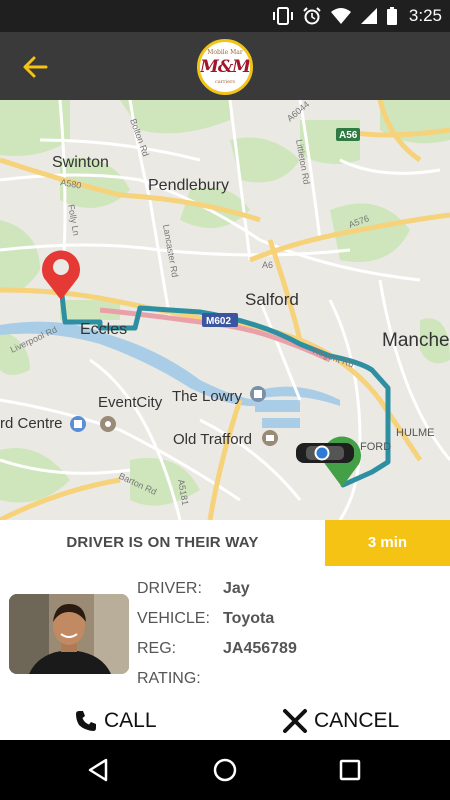 This screenshot has width=450, height=800. What do you see at coordinates (225, 82) in the screenshot?
I see `logo-bottom-text: carriers` at bounding box center [225, 82].